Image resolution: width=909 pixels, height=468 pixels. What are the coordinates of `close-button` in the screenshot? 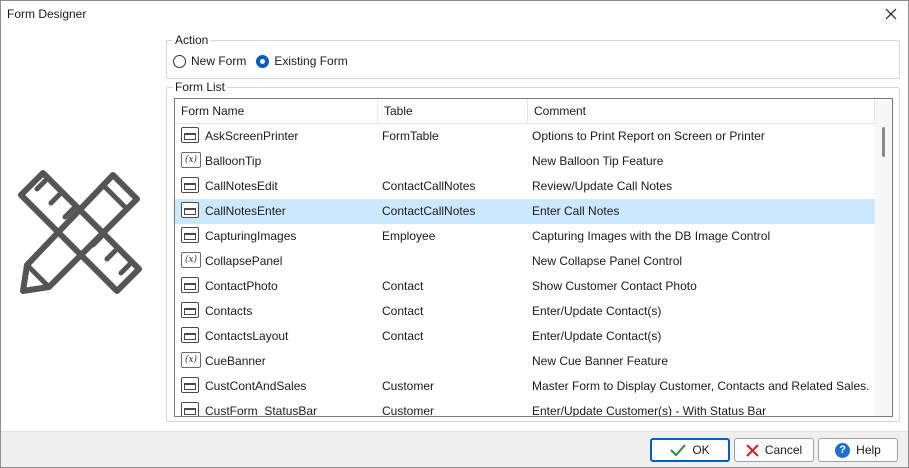 It's located at (891, 14).